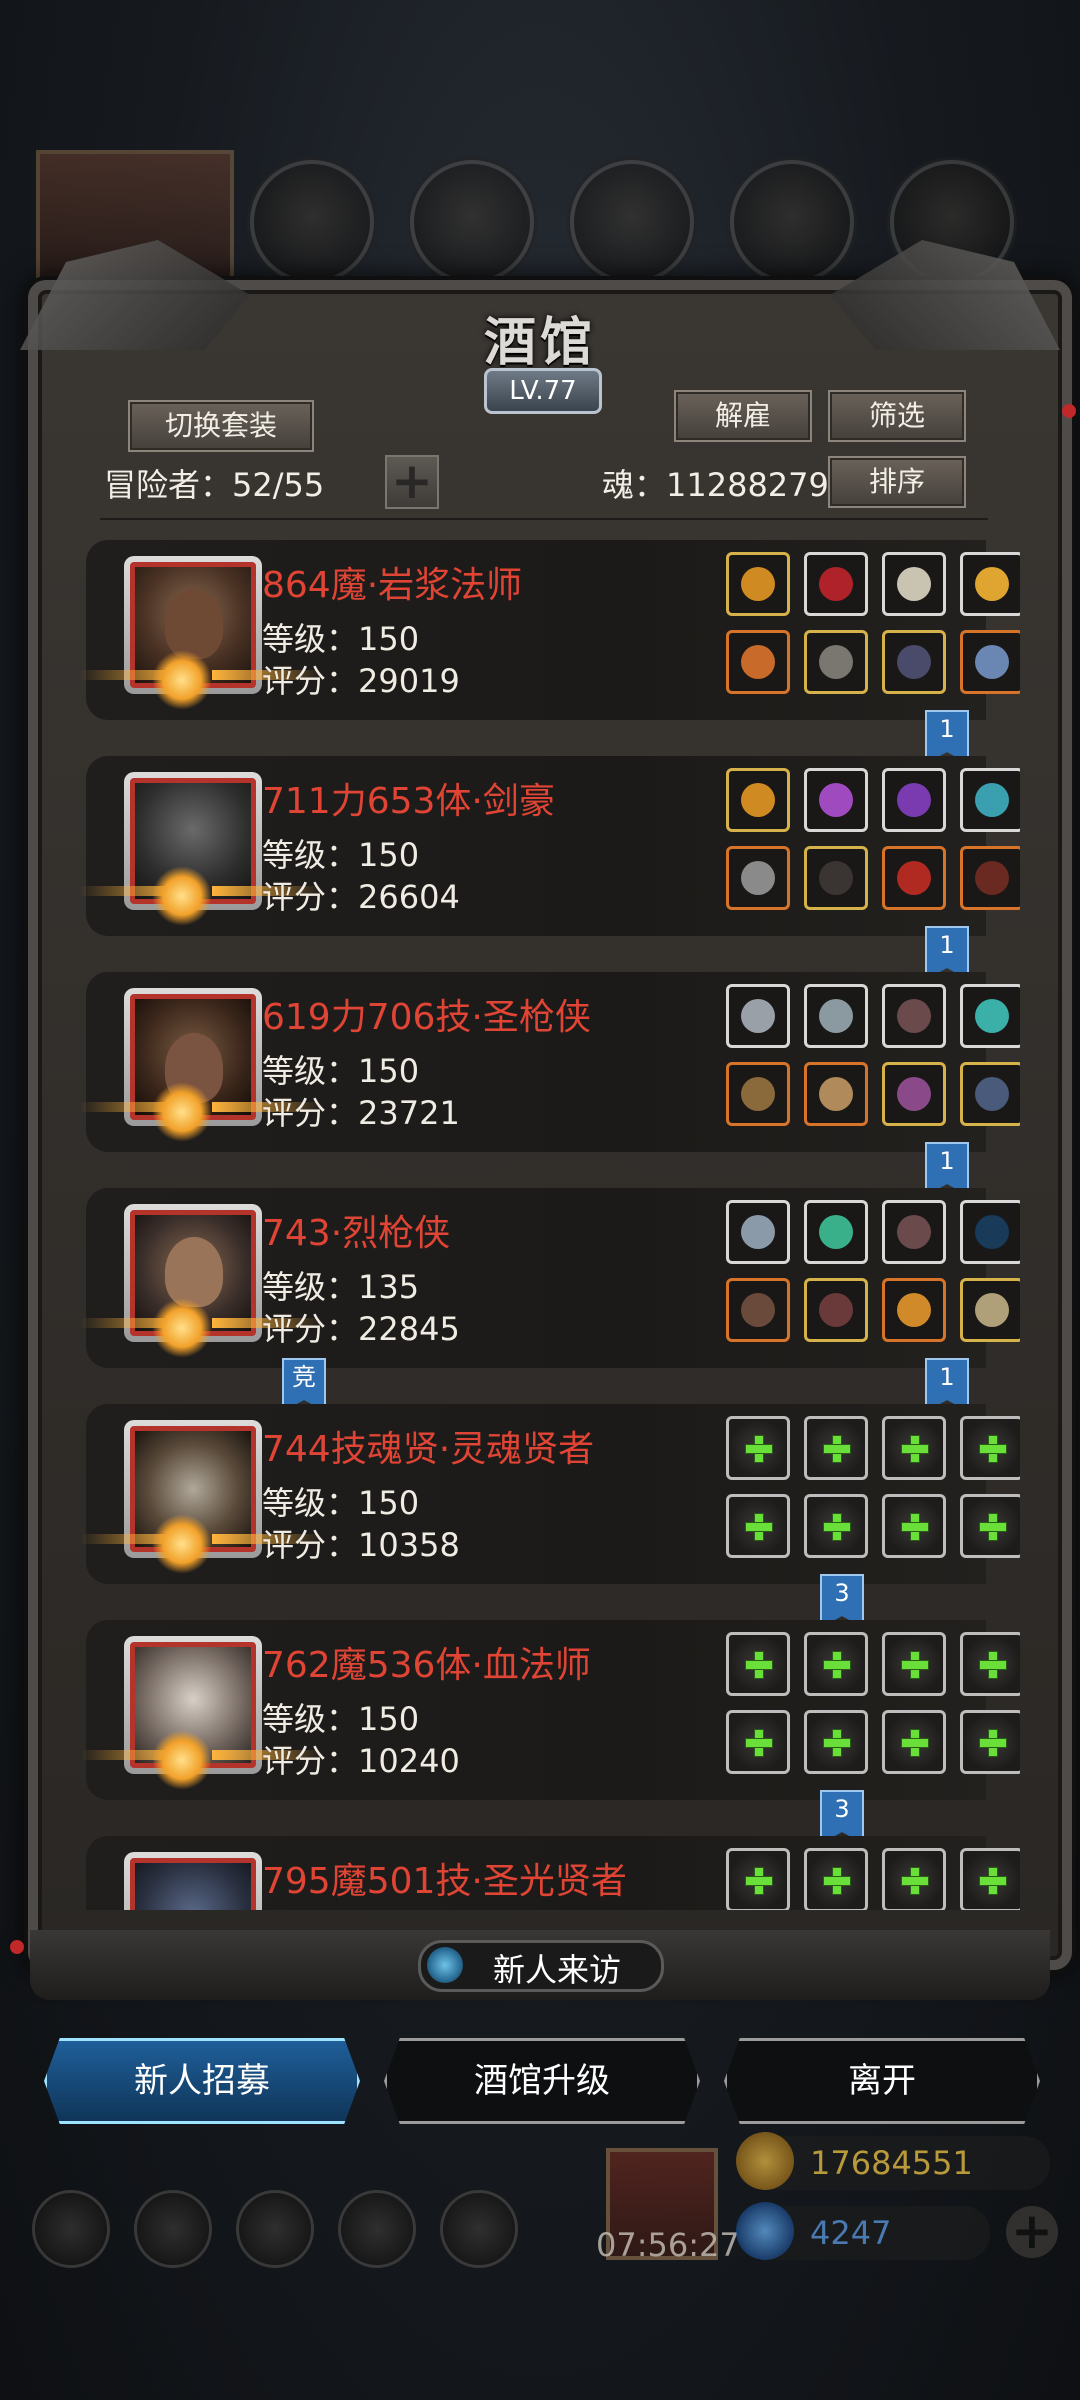  What do you see at coordinates (539, 342) in the screenshot?
I see `panel-title: 酒馆` at bounding box center [539, 342].